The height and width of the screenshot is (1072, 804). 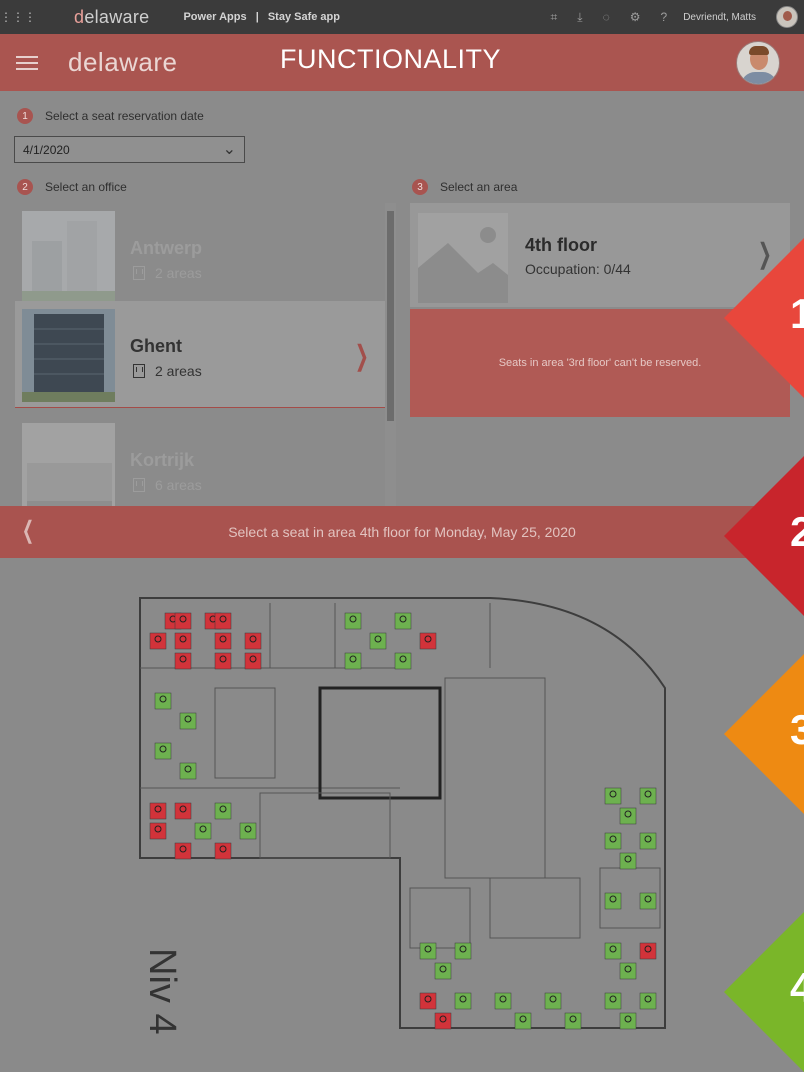 I want to click on area-name: 4th floor, so click(x=561, y=245).